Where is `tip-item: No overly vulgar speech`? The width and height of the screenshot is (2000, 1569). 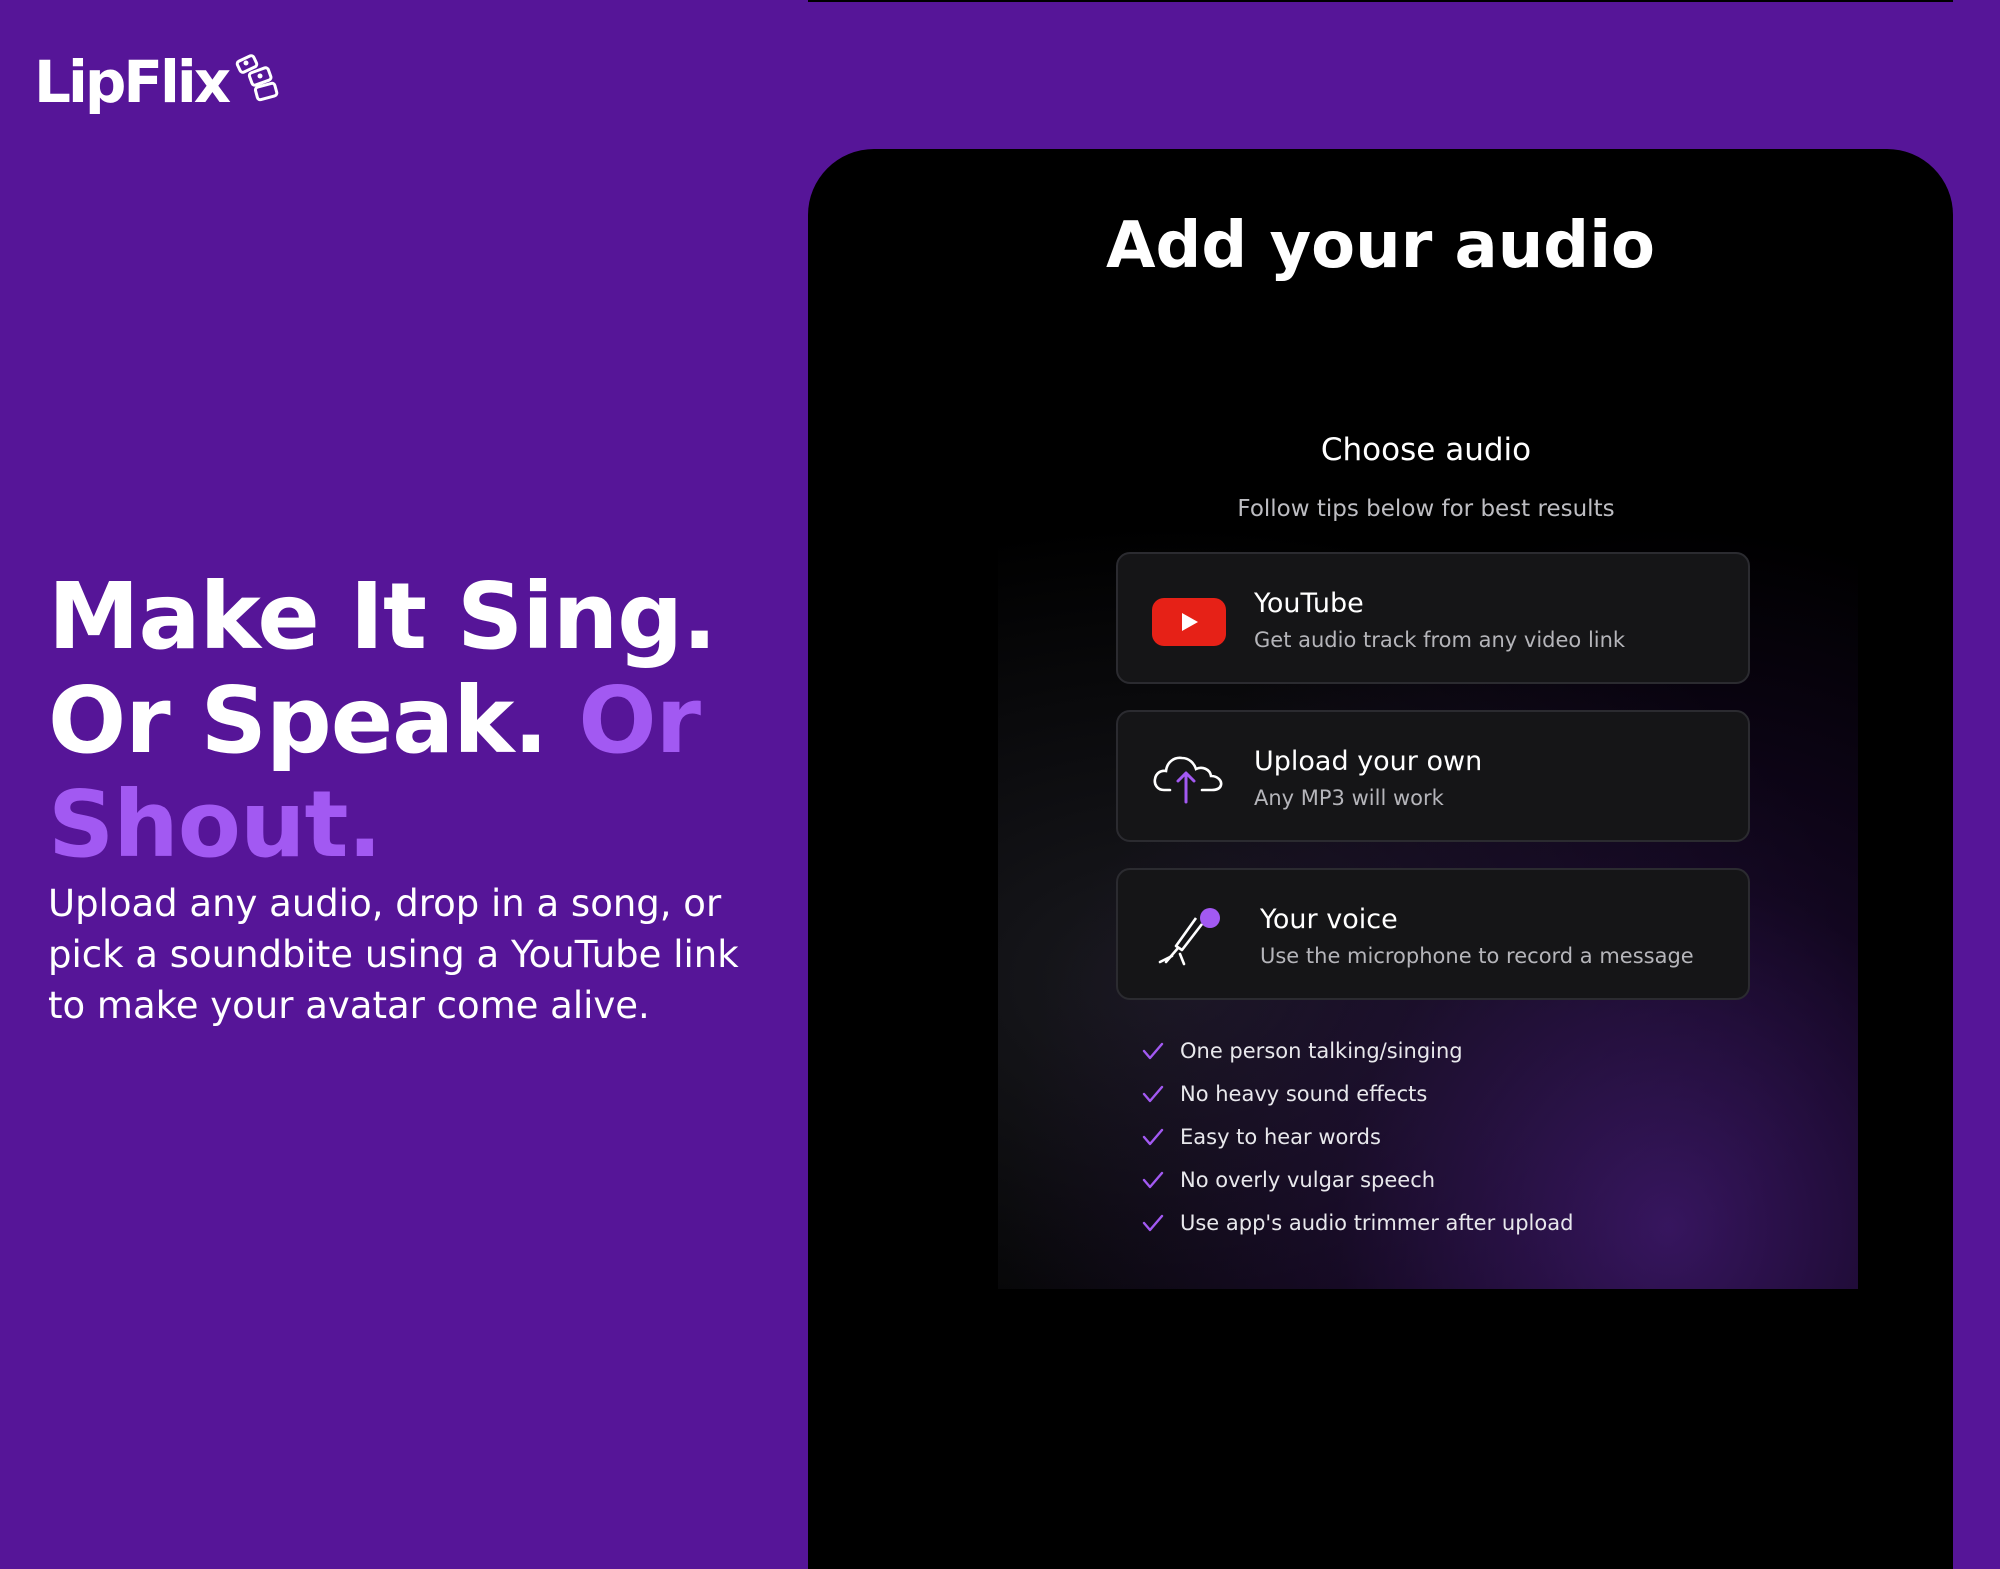
tip-item: No overly vulgar speech is located at coordinates (1356, 1179).